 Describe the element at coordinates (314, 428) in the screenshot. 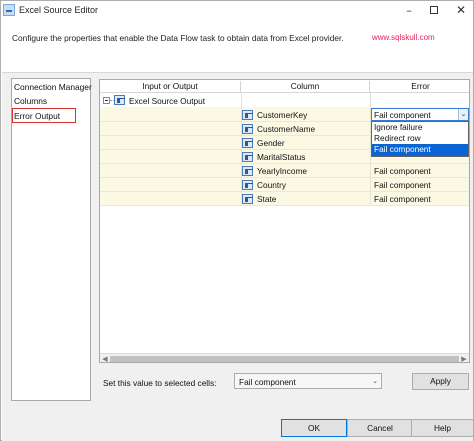

I see `ok-button: OK` at that location.